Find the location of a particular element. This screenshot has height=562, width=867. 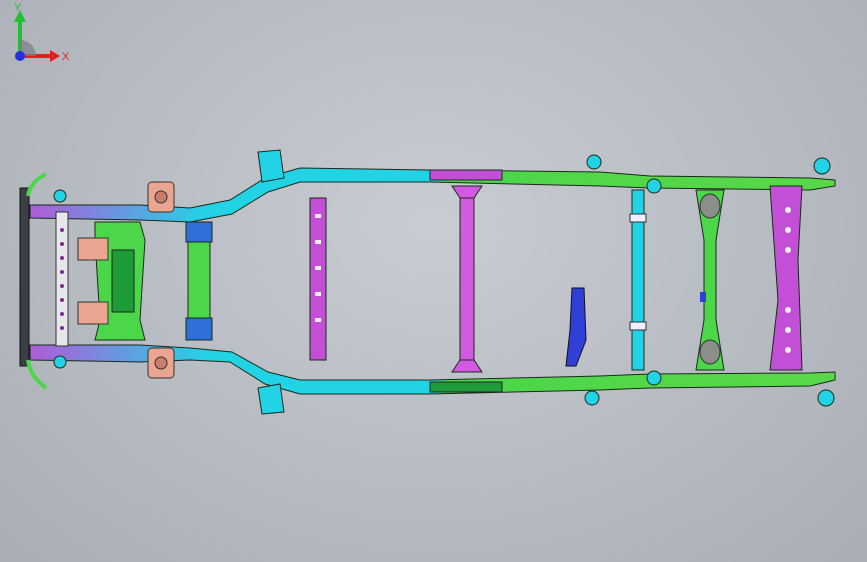

x-axis-label: X is located at coordinates (66, 57).